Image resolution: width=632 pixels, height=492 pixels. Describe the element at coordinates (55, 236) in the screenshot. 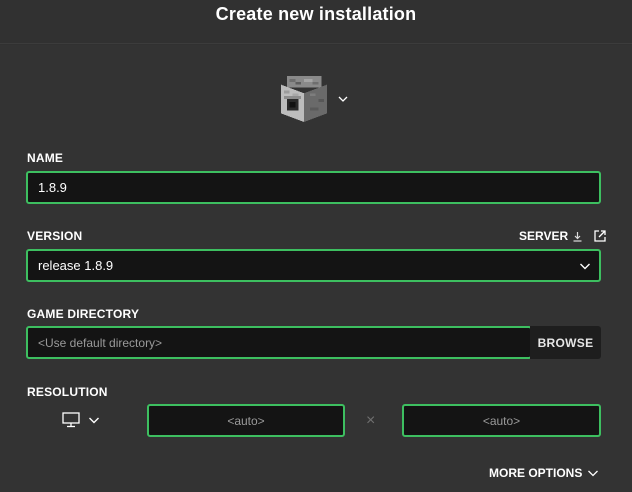

I see `version-label: VERSION` at that location.